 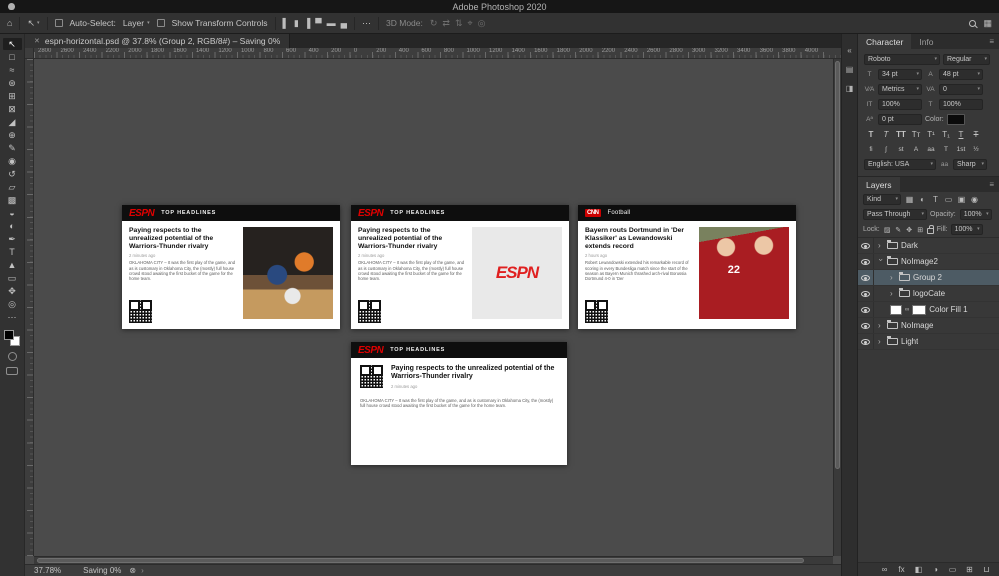 I want to click on mask-thumbnail, so click(x=919, y=309).